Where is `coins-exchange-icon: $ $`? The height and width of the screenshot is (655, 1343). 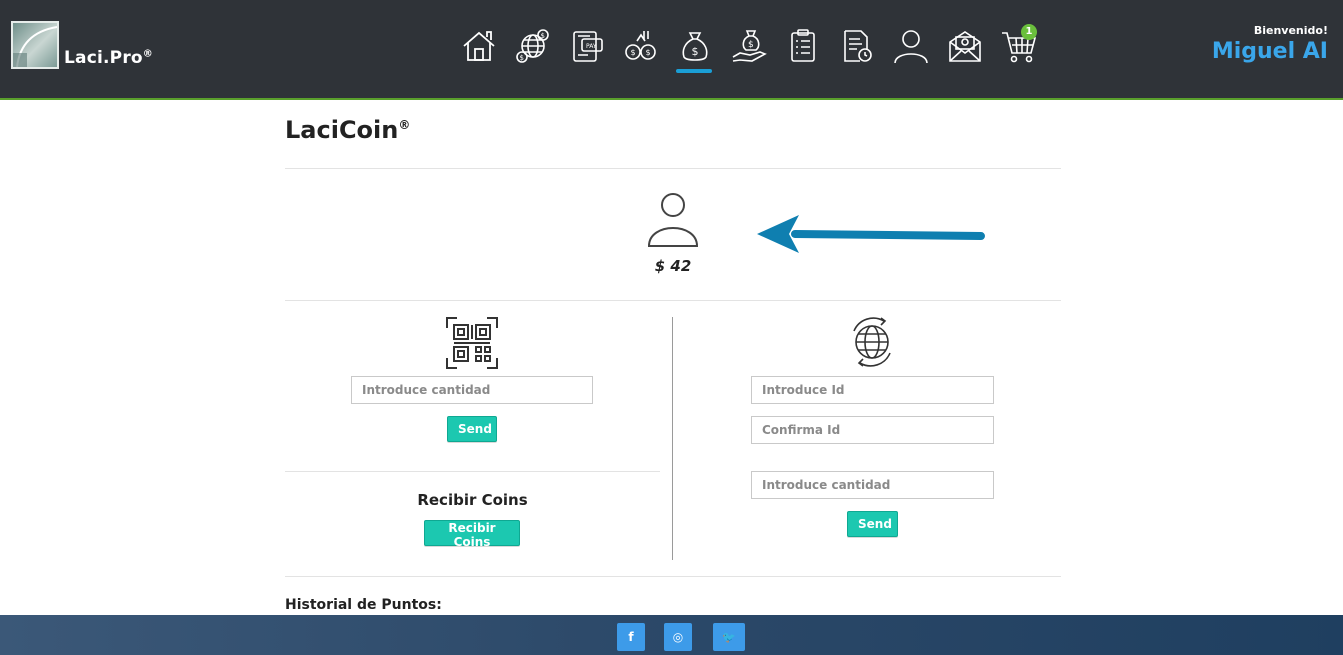 coins-exchange-icon: $ $ is located at coordinates (640, 45).